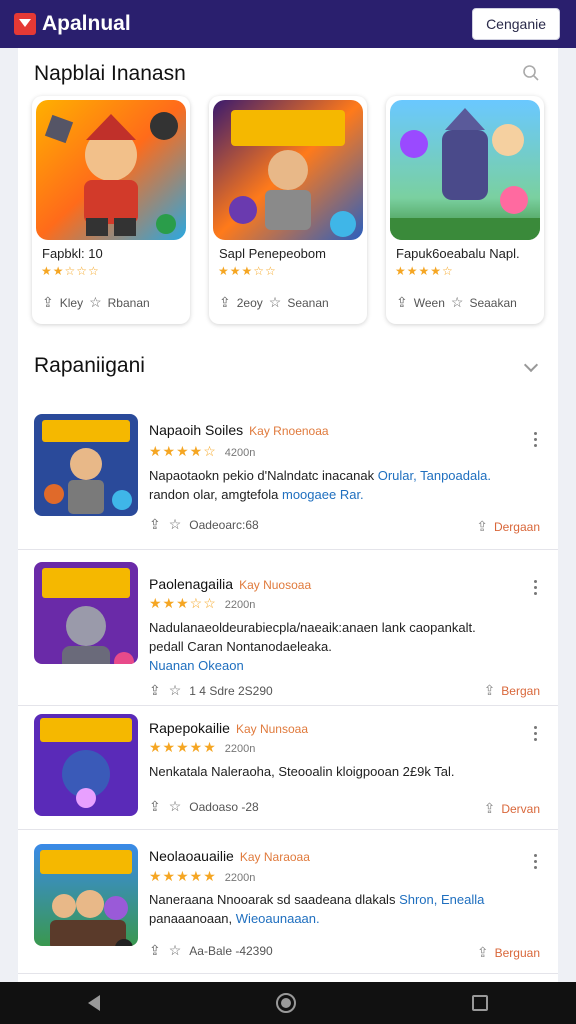  Describe the element at coordinates (434, 475) in the screenshot. I see `desc-highlight: Orular, Tanpoadala.` at that location.